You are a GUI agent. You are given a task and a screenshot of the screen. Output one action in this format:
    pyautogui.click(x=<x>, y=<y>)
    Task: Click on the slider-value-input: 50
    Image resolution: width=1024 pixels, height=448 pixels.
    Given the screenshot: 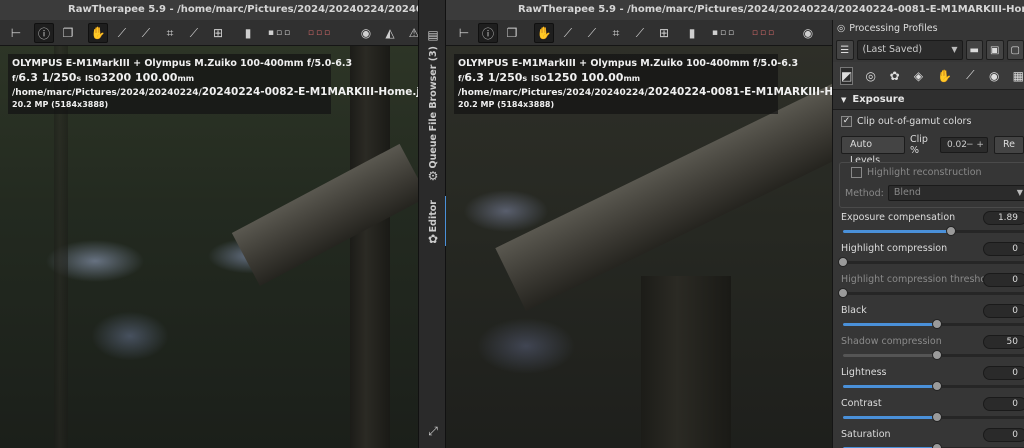 What is the action you would take?
    pyautogui.click(x=1003, y=342)
    